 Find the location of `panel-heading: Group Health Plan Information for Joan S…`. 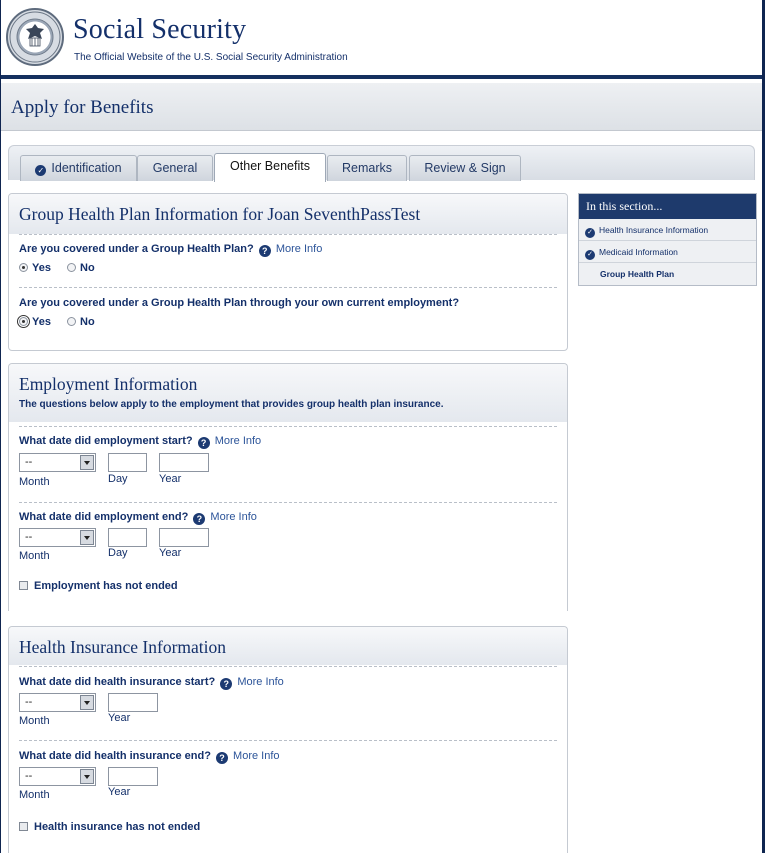

panel-heading: Group Health Plan Information for Joan S… is located at coordinates (220, 214).